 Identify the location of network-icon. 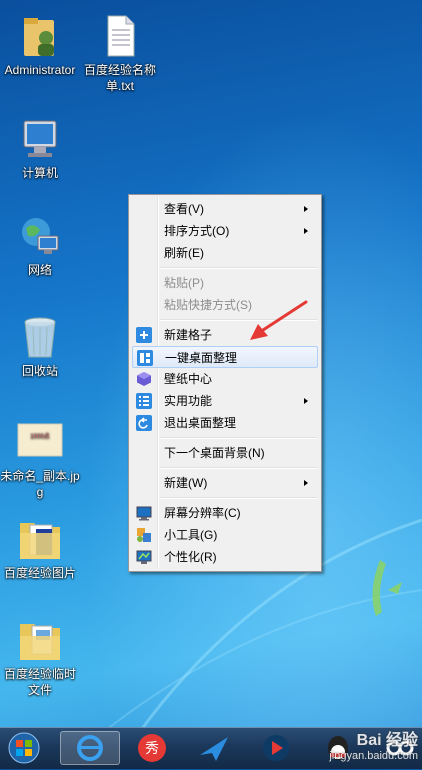
(40, 236).